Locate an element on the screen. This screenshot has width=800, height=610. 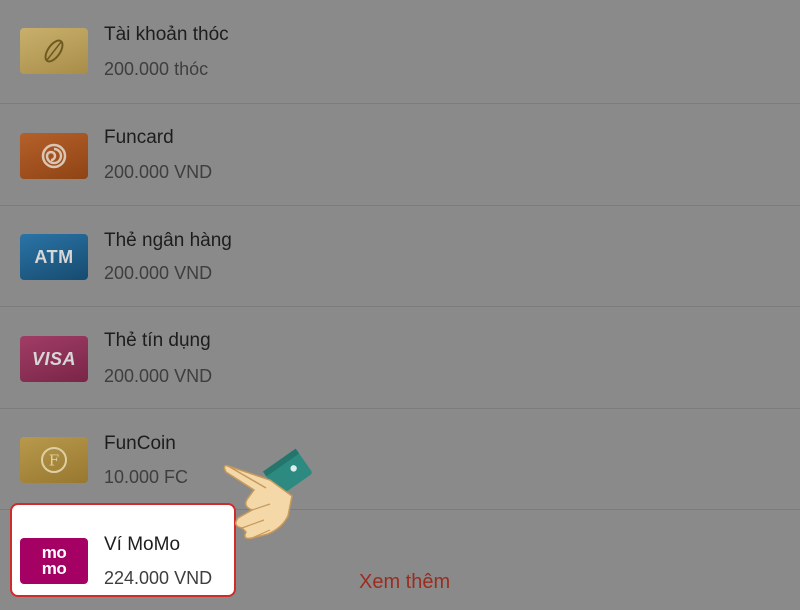
funcard-swirl-icon is located at coordinates (54, 156).